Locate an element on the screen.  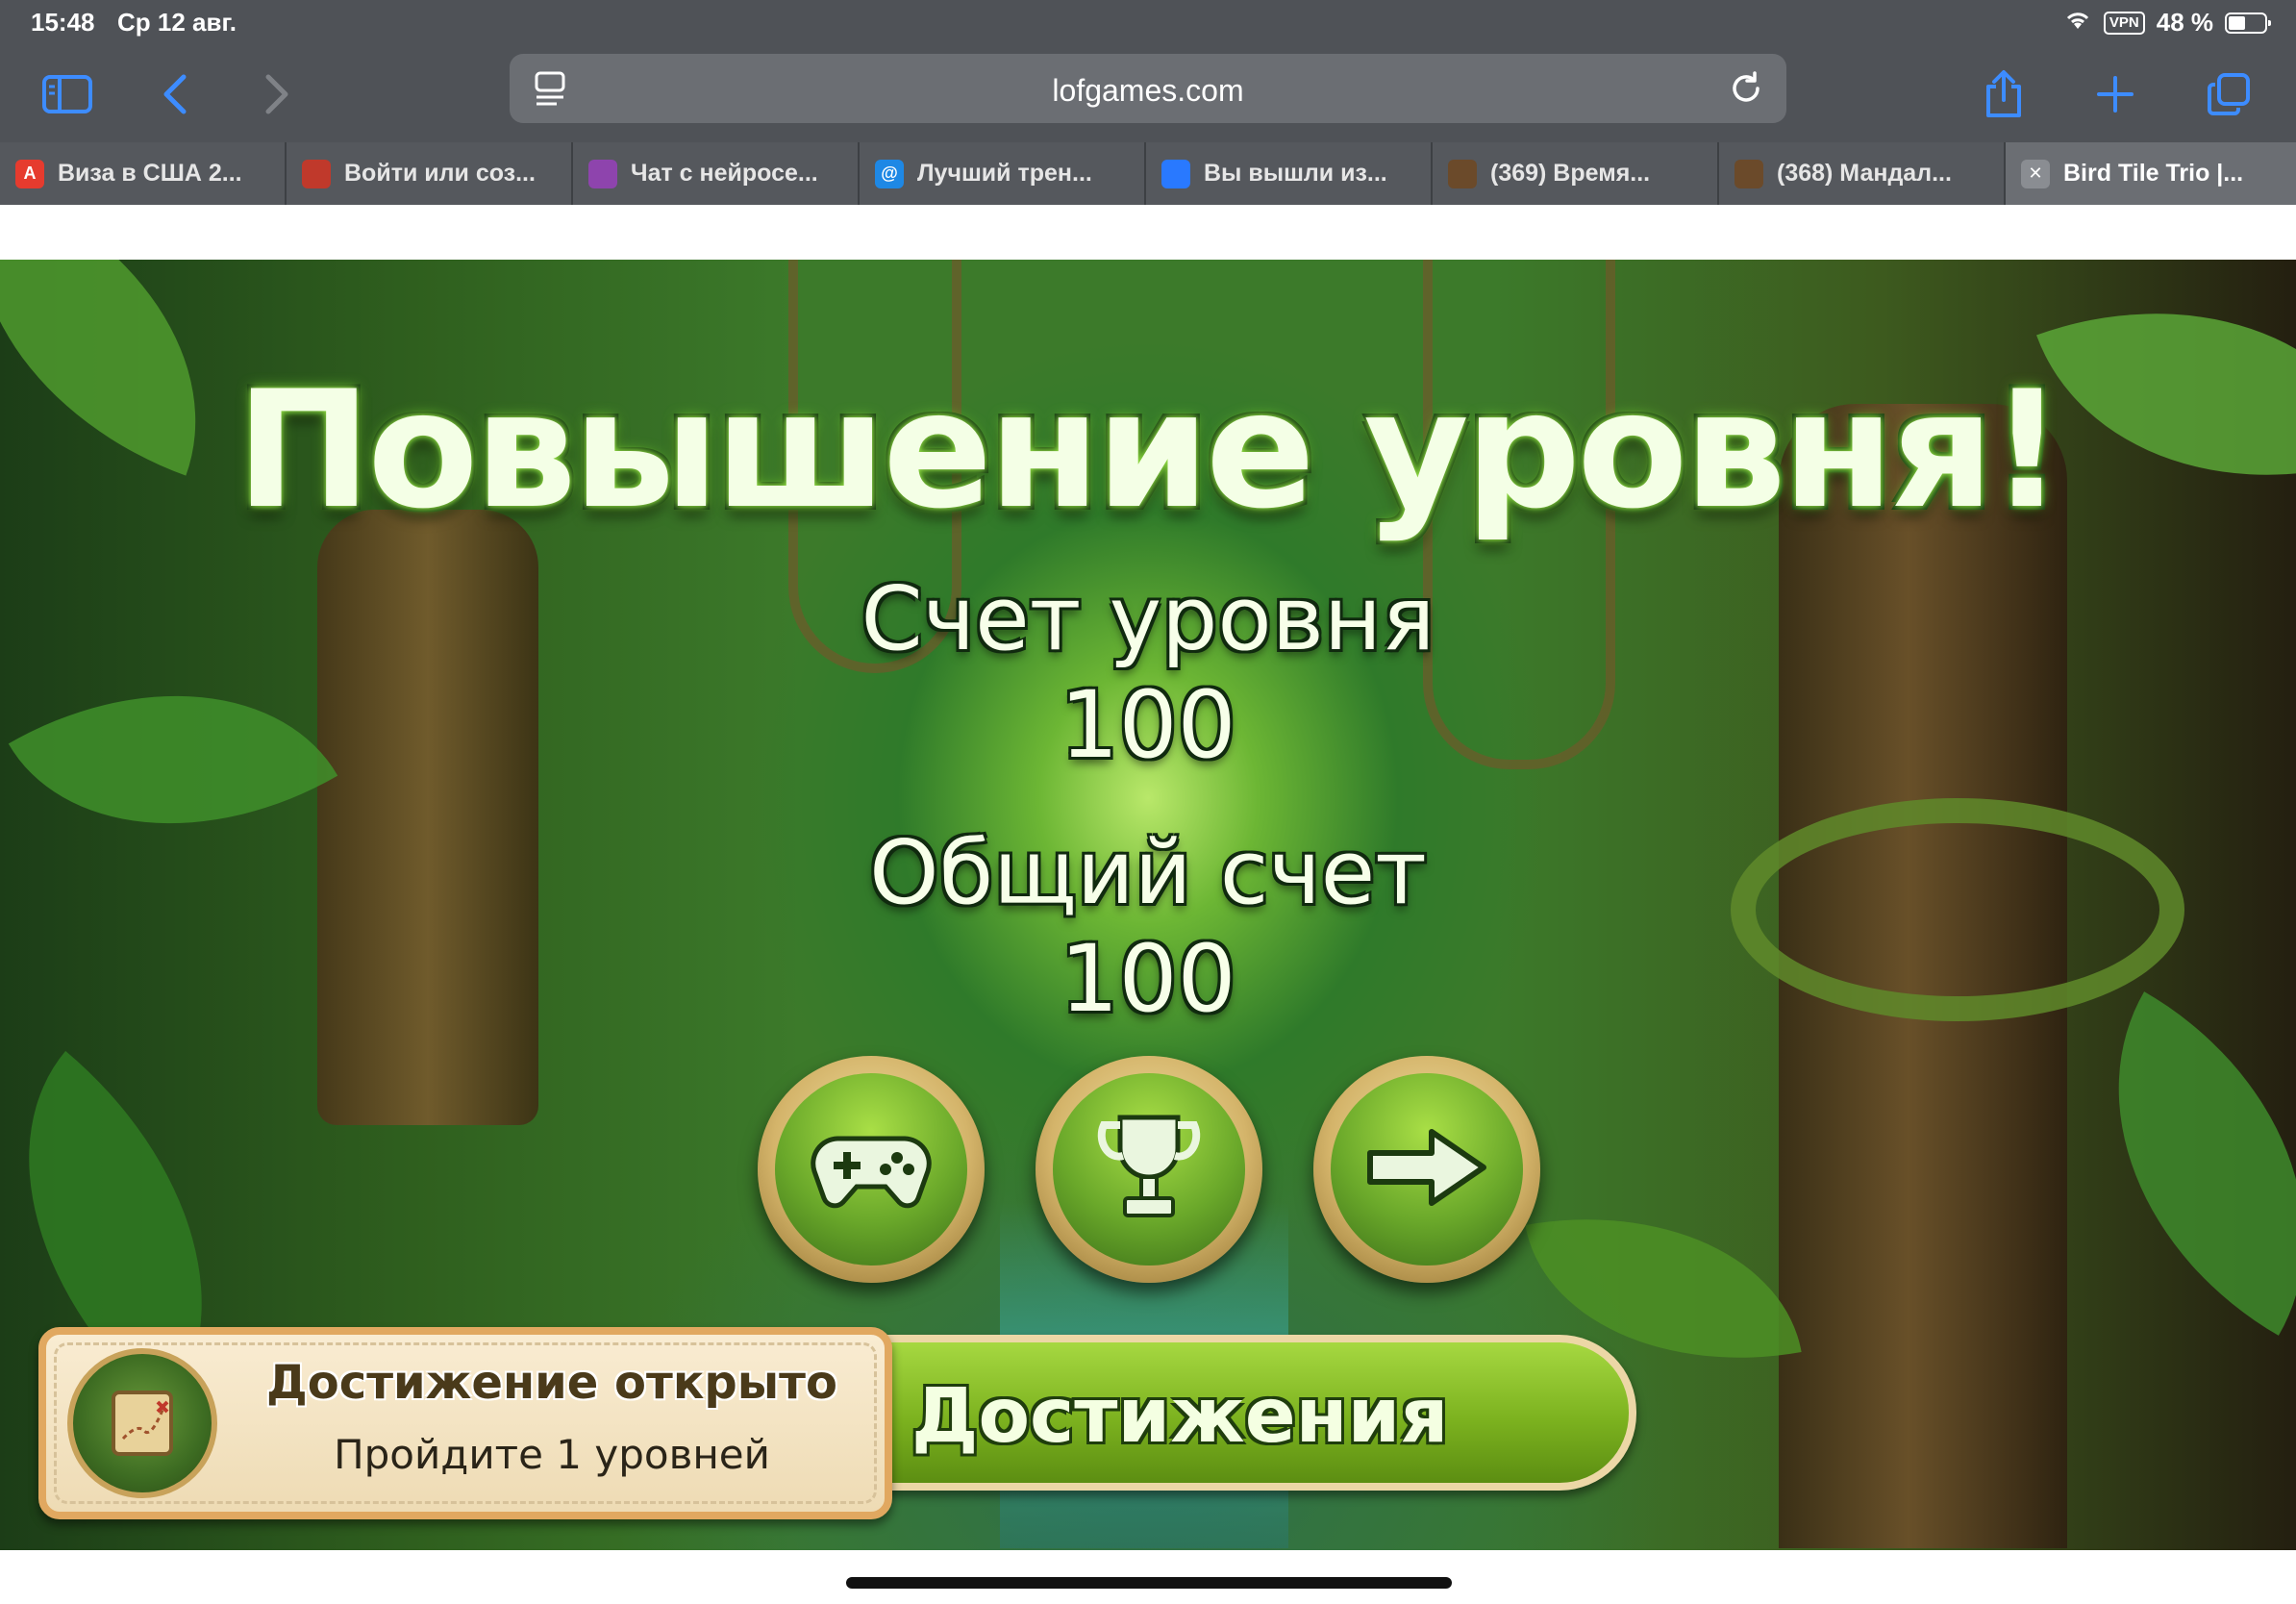
total-score-label: Общий счет is located at coordinates (1148, 872).